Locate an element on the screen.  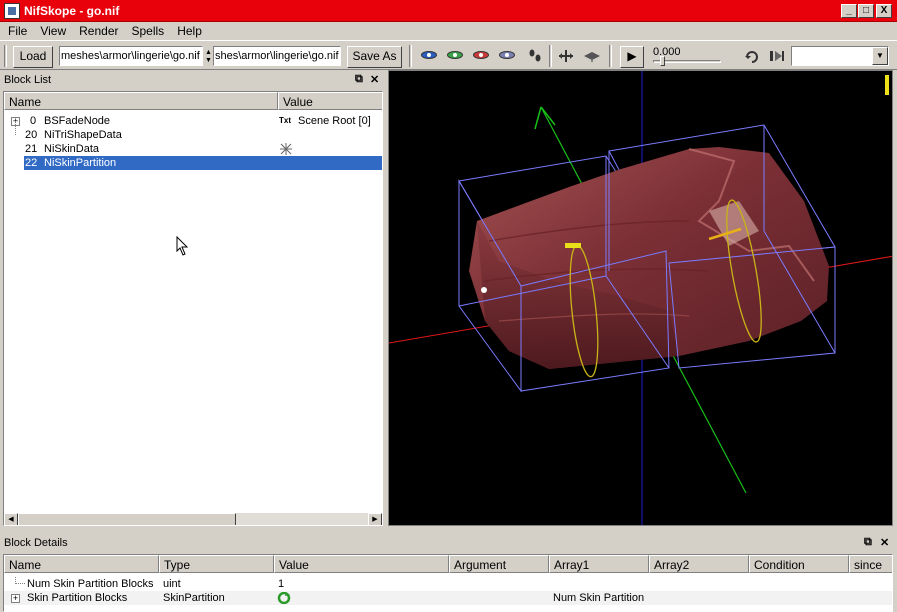
app-icon is located at coordinates (12, 11).